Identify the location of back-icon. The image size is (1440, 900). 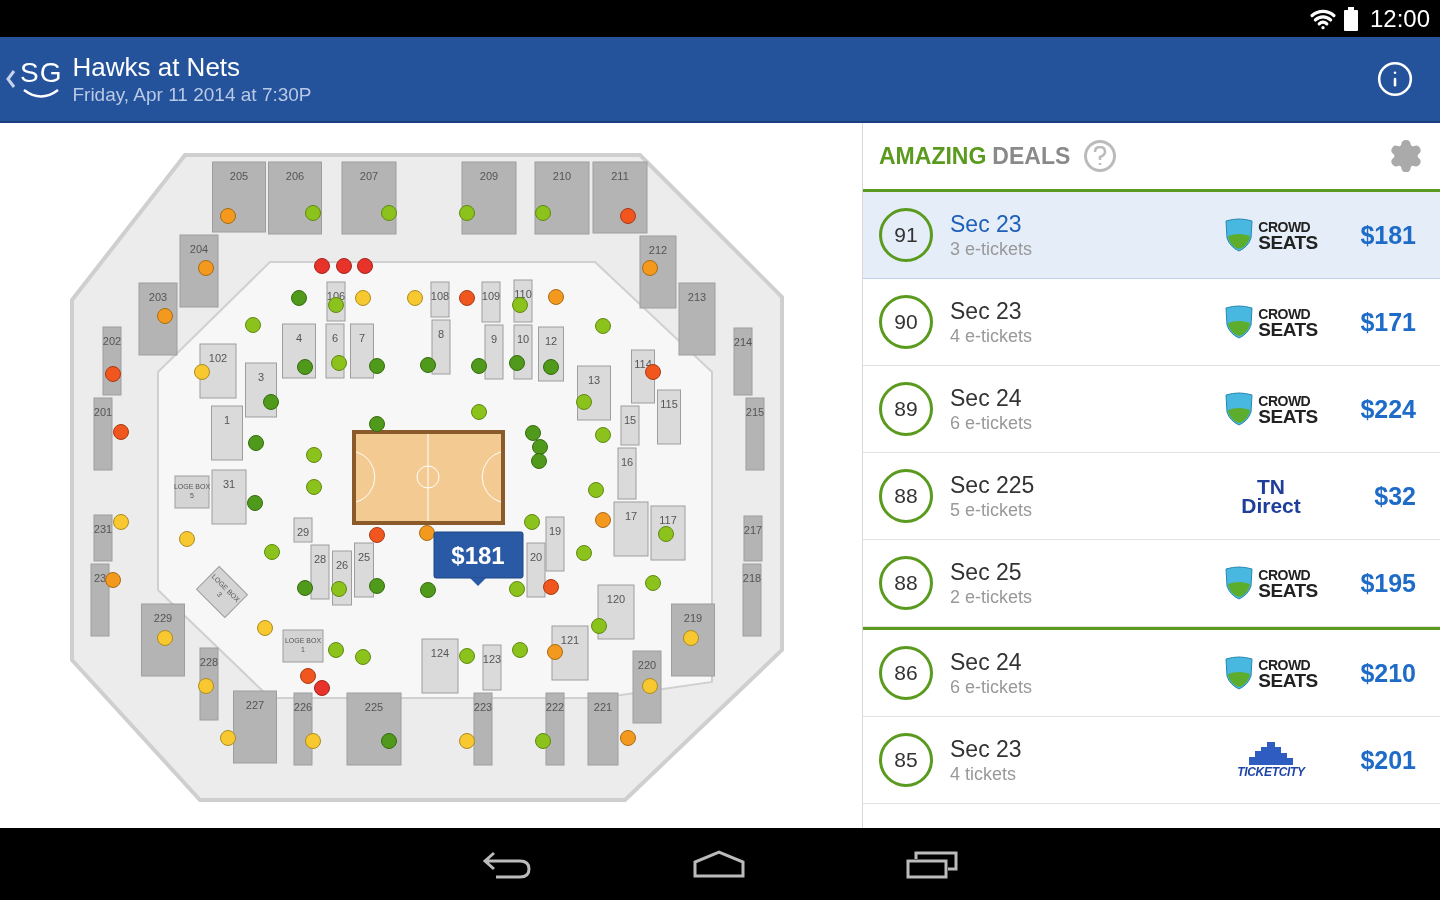
(507, 864).